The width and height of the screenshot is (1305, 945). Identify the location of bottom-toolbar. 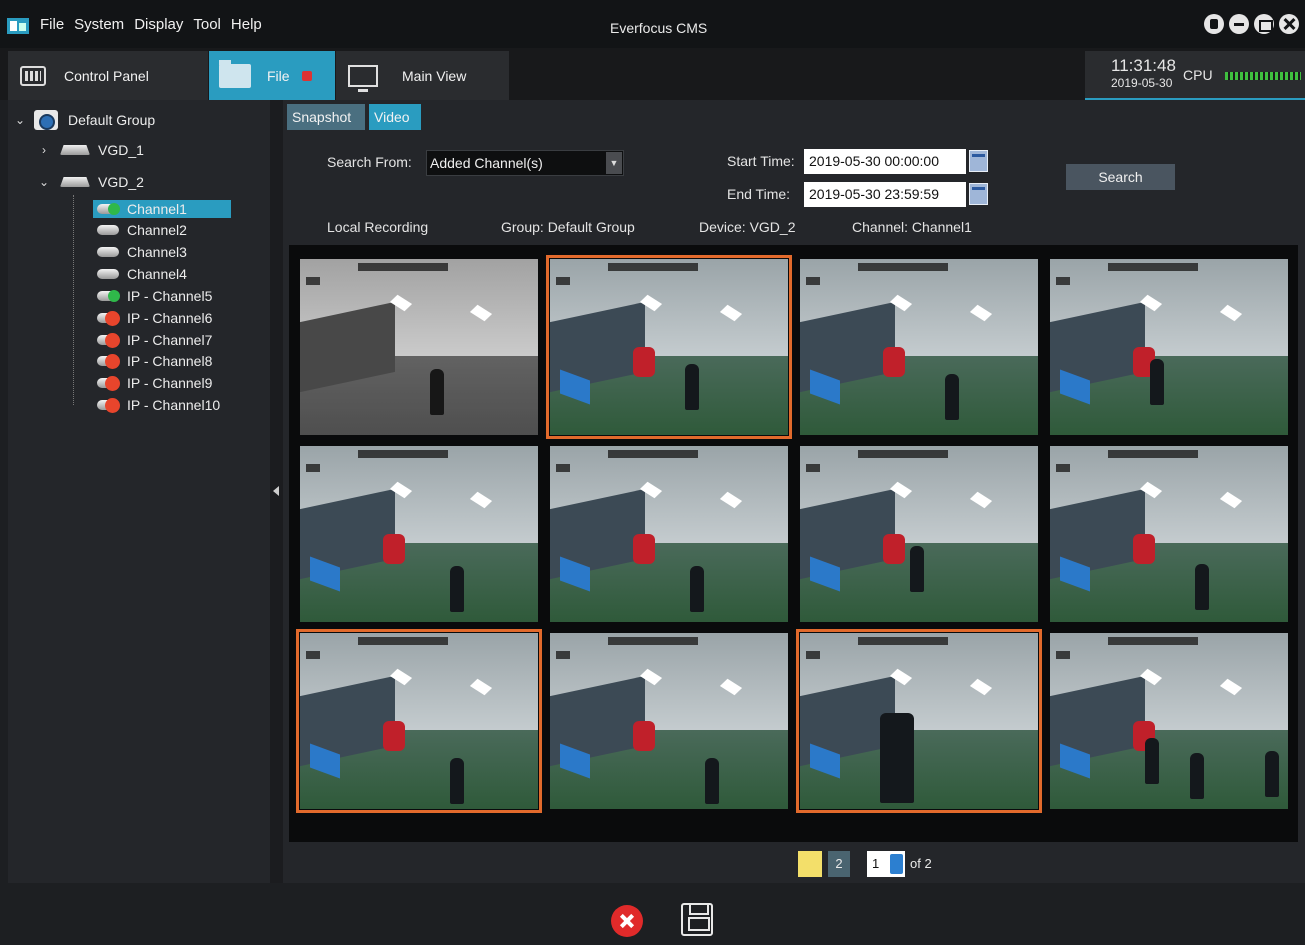
(652, 914).